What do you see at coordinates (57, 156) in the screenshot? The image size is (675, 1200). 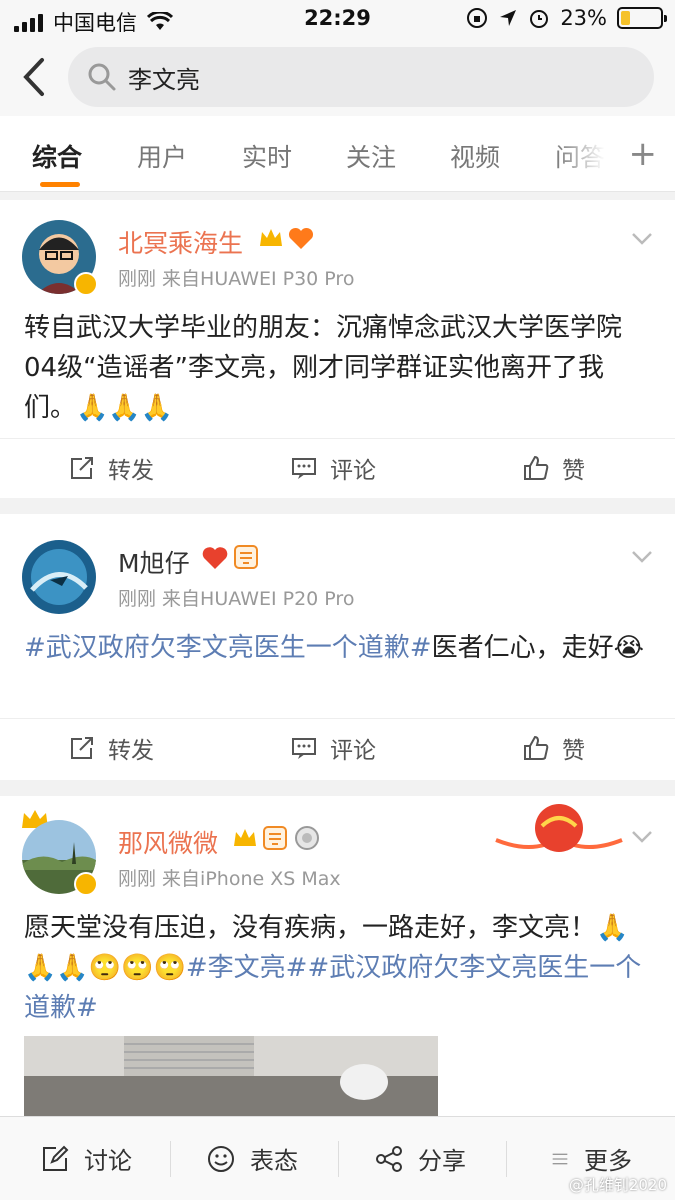 I see `tab-comprehensive: 综合` at bounding box center [57, 156].